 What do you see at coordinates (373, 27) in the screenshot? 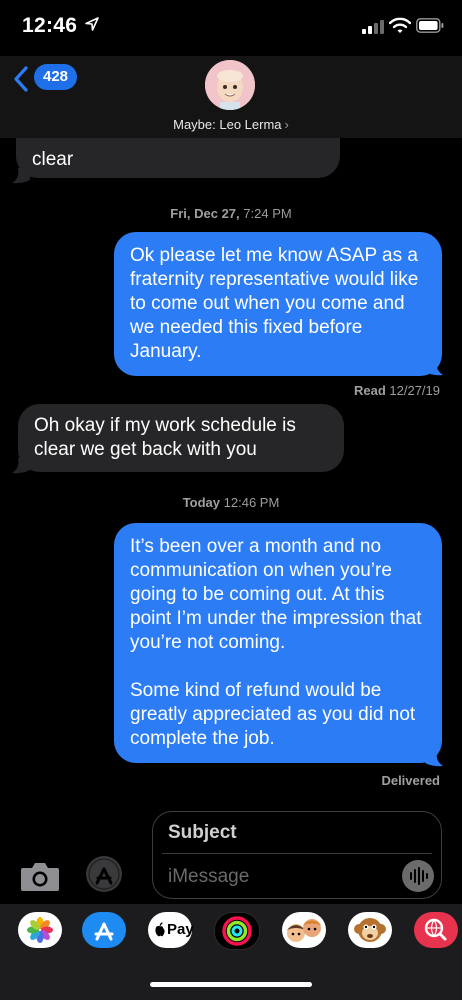
I see `signal-bars-icon` at bounding box center [373, 27].